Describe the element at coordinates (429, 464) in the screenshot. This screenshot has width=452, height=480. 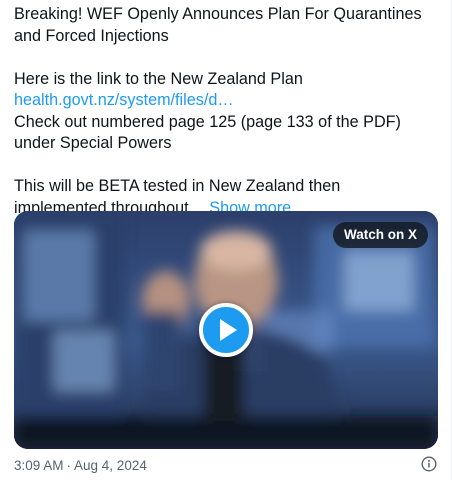
I see `info-icon` at that location.